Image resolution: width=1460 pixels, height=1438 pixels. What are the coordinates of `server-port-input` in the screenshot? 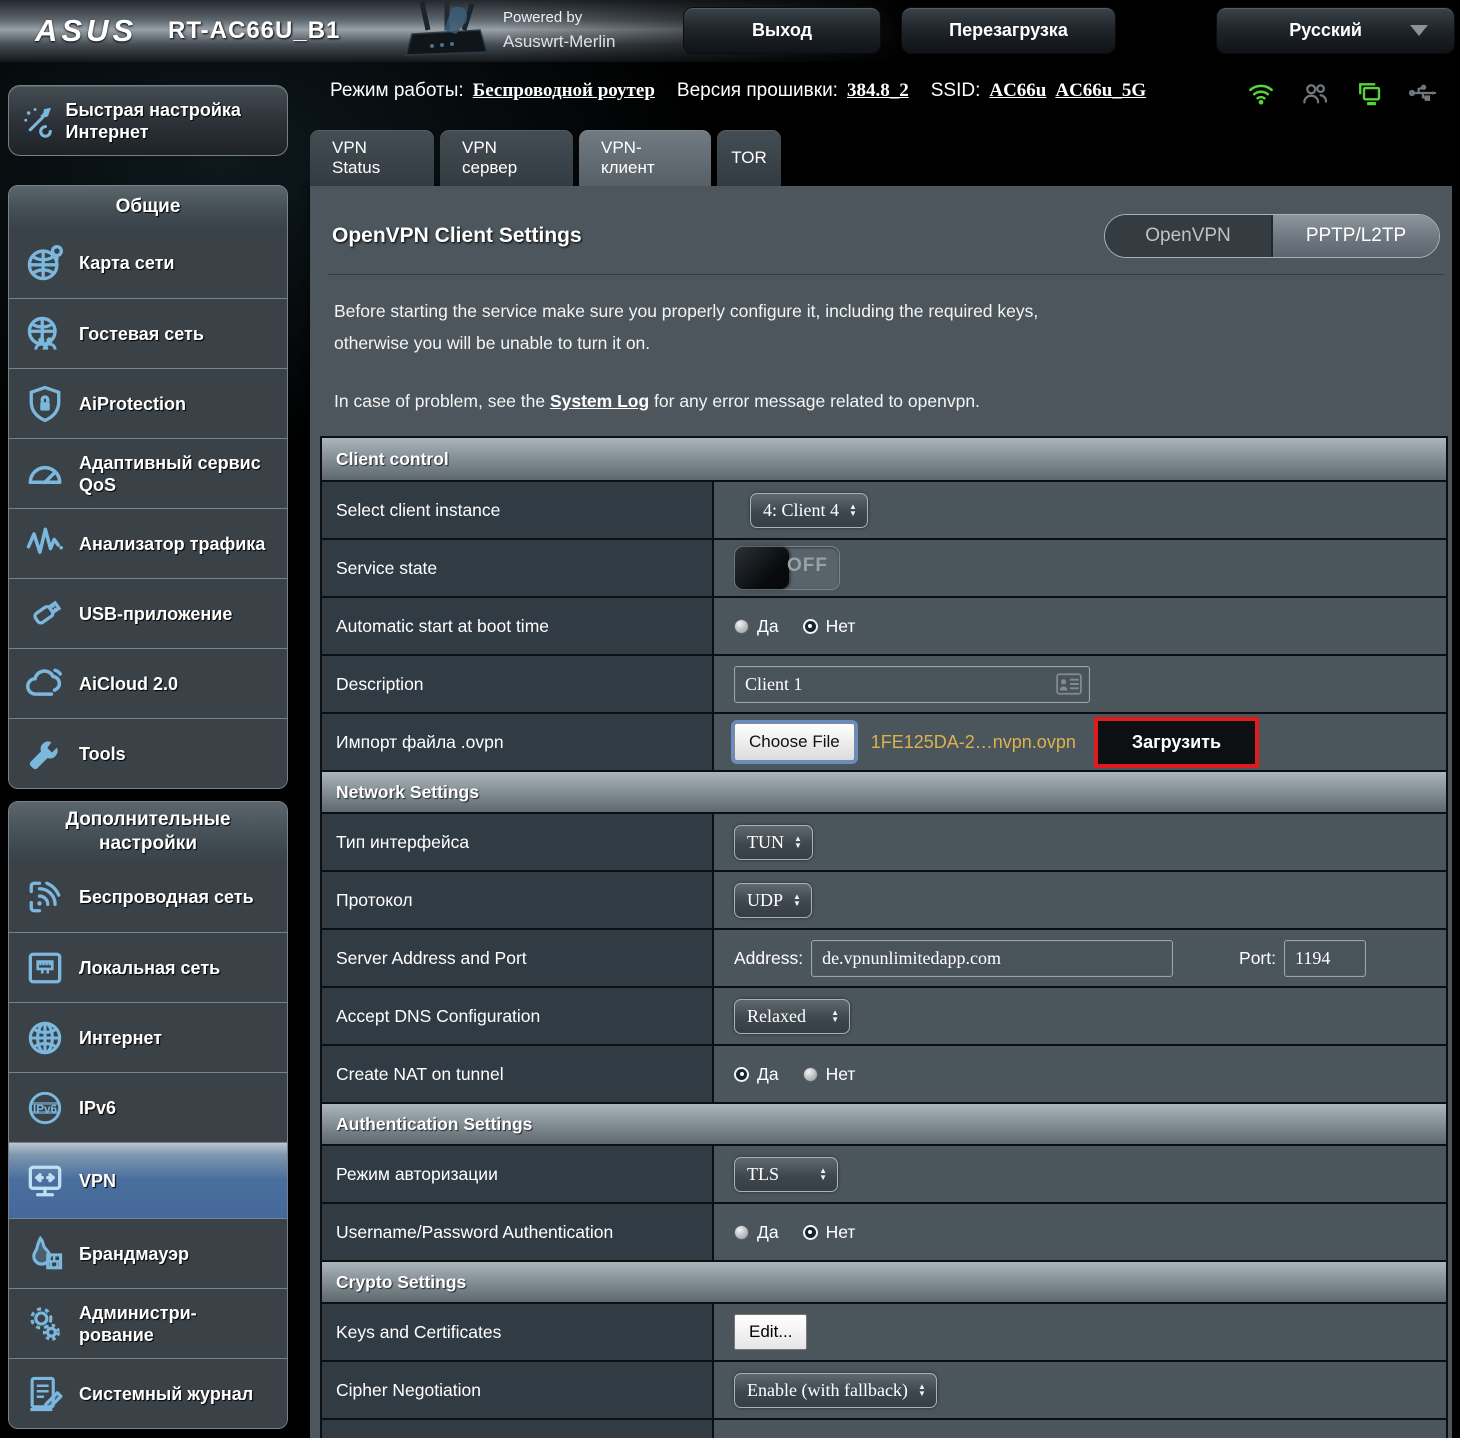 It's located at (1325, 958).